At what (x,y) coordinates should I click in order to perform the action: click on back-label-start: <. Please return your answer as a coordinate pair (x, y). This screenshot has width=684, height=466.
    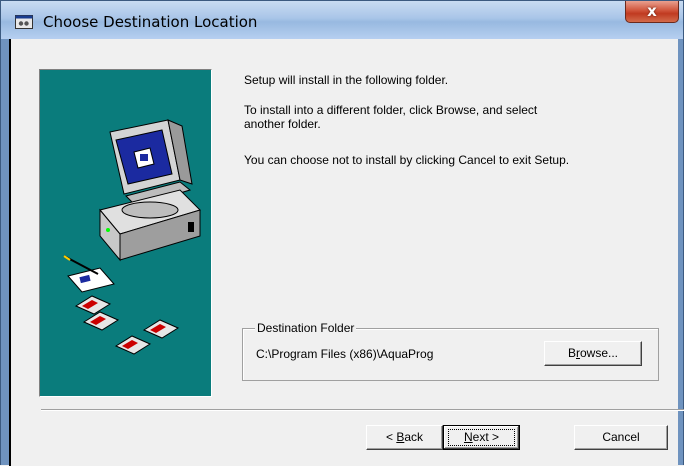
    Looking at the image, I should click on (391, 437).